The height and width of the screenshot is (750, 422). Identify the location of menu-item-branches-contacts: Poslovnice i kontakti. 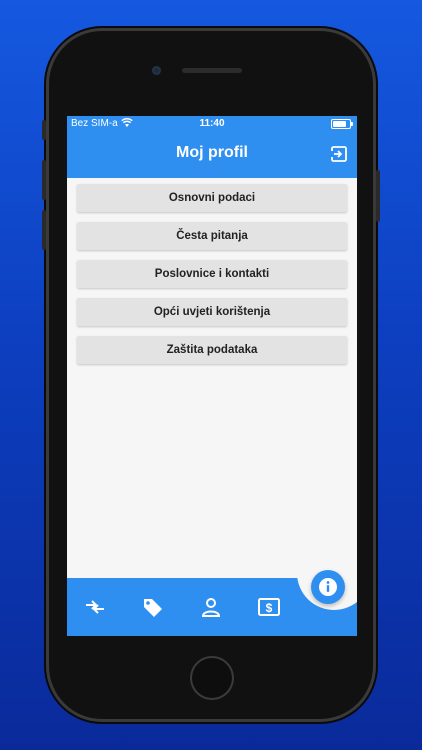
(212, 274).